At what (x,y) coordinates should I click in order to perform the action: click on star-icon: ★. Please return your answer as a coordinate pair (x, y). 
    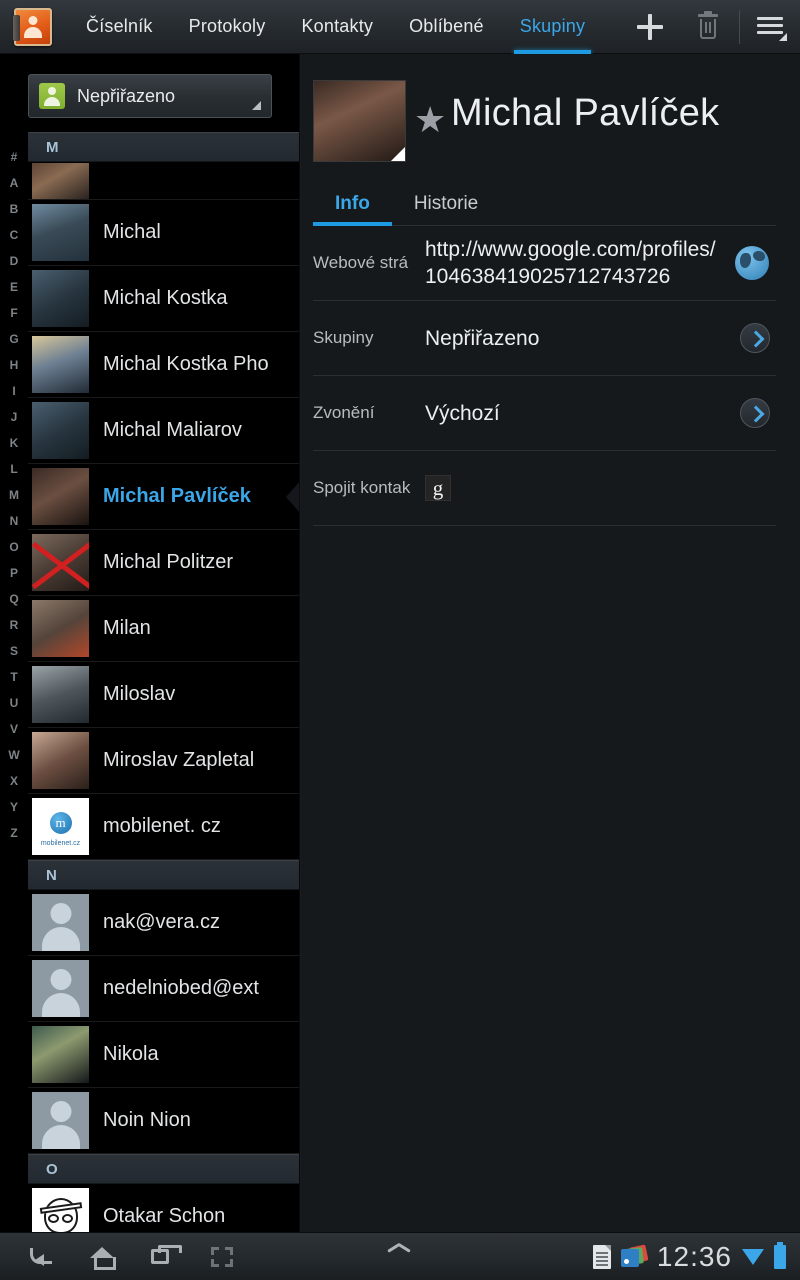
    Looking at the image, I should click on (430, 120).